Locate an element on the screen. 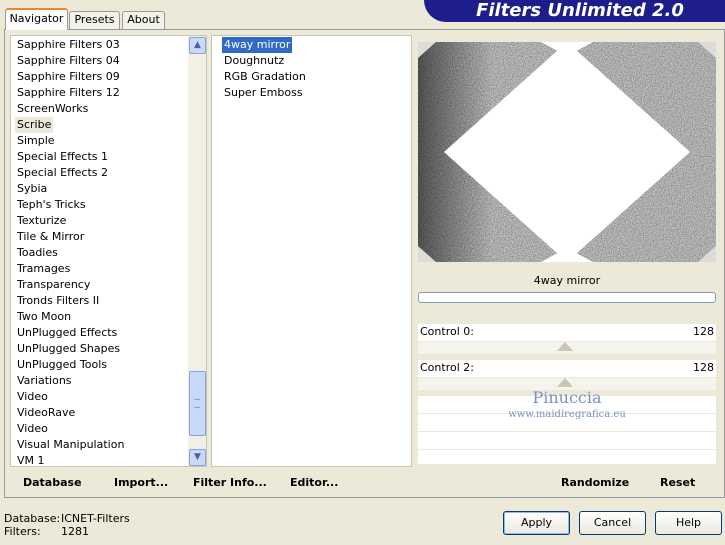 The height and width of the screenshot is (545, 725). category-item: Visual Manipulation is located at coordinates (70, 445).